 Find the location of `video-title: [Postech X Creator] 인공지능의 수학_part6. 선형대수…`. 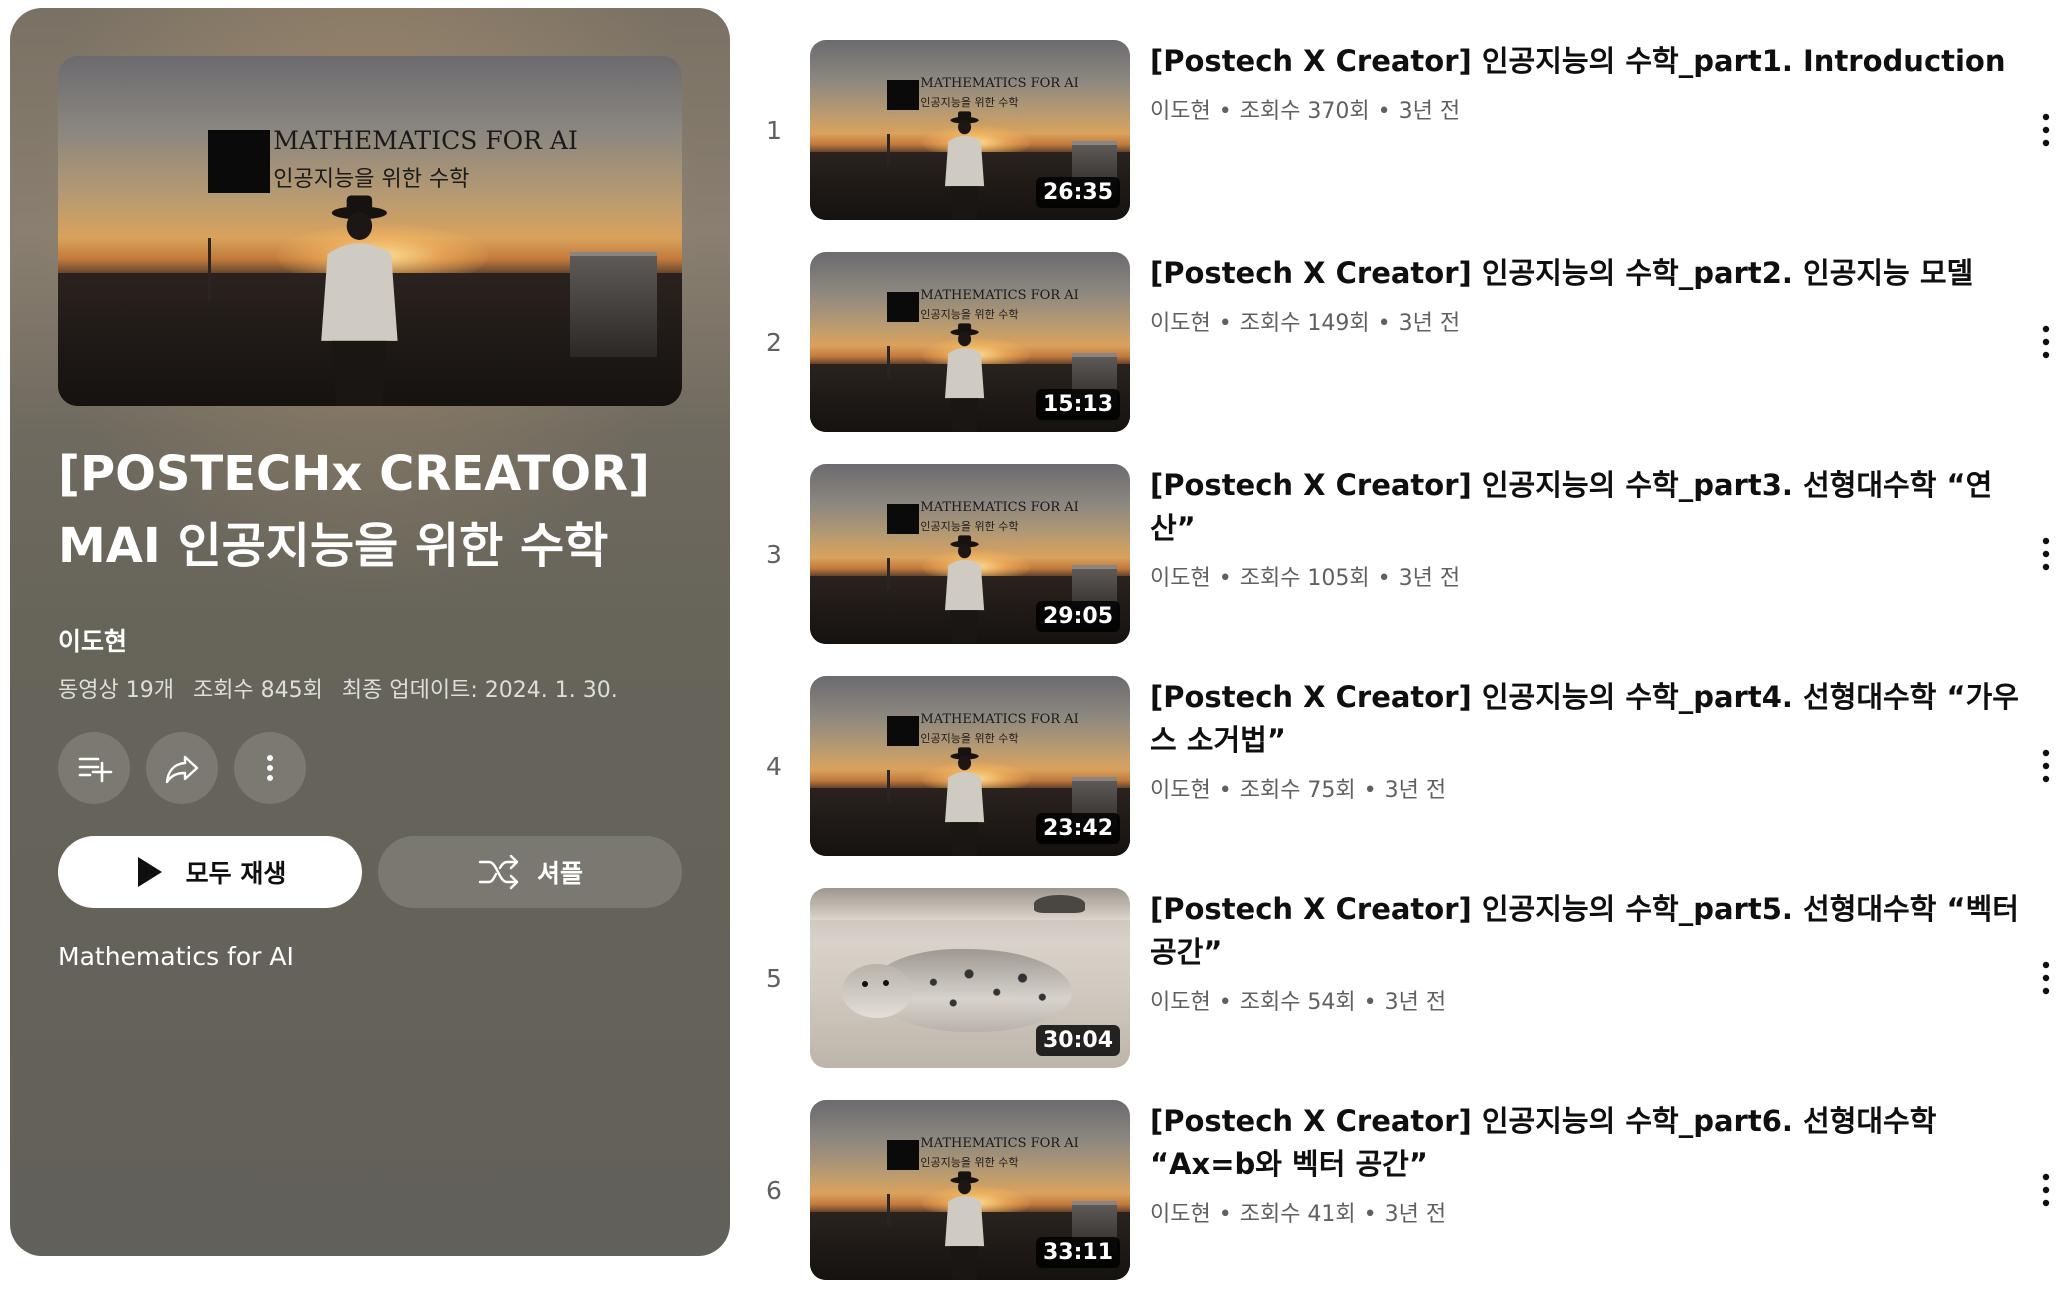

video-title: [Postech X Creator] 인공지능의 수학_part6. 선형대수… is located at coordinates (1585, 1143).